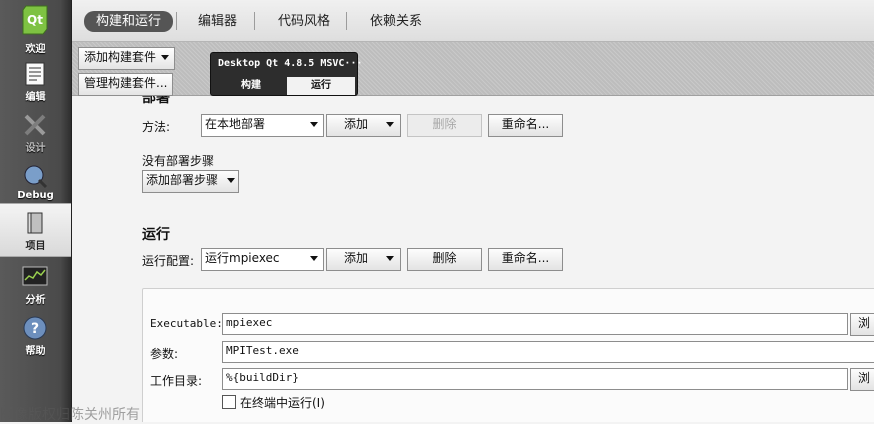  I want to click on mode-analyze: 分析, so click(35, 284).